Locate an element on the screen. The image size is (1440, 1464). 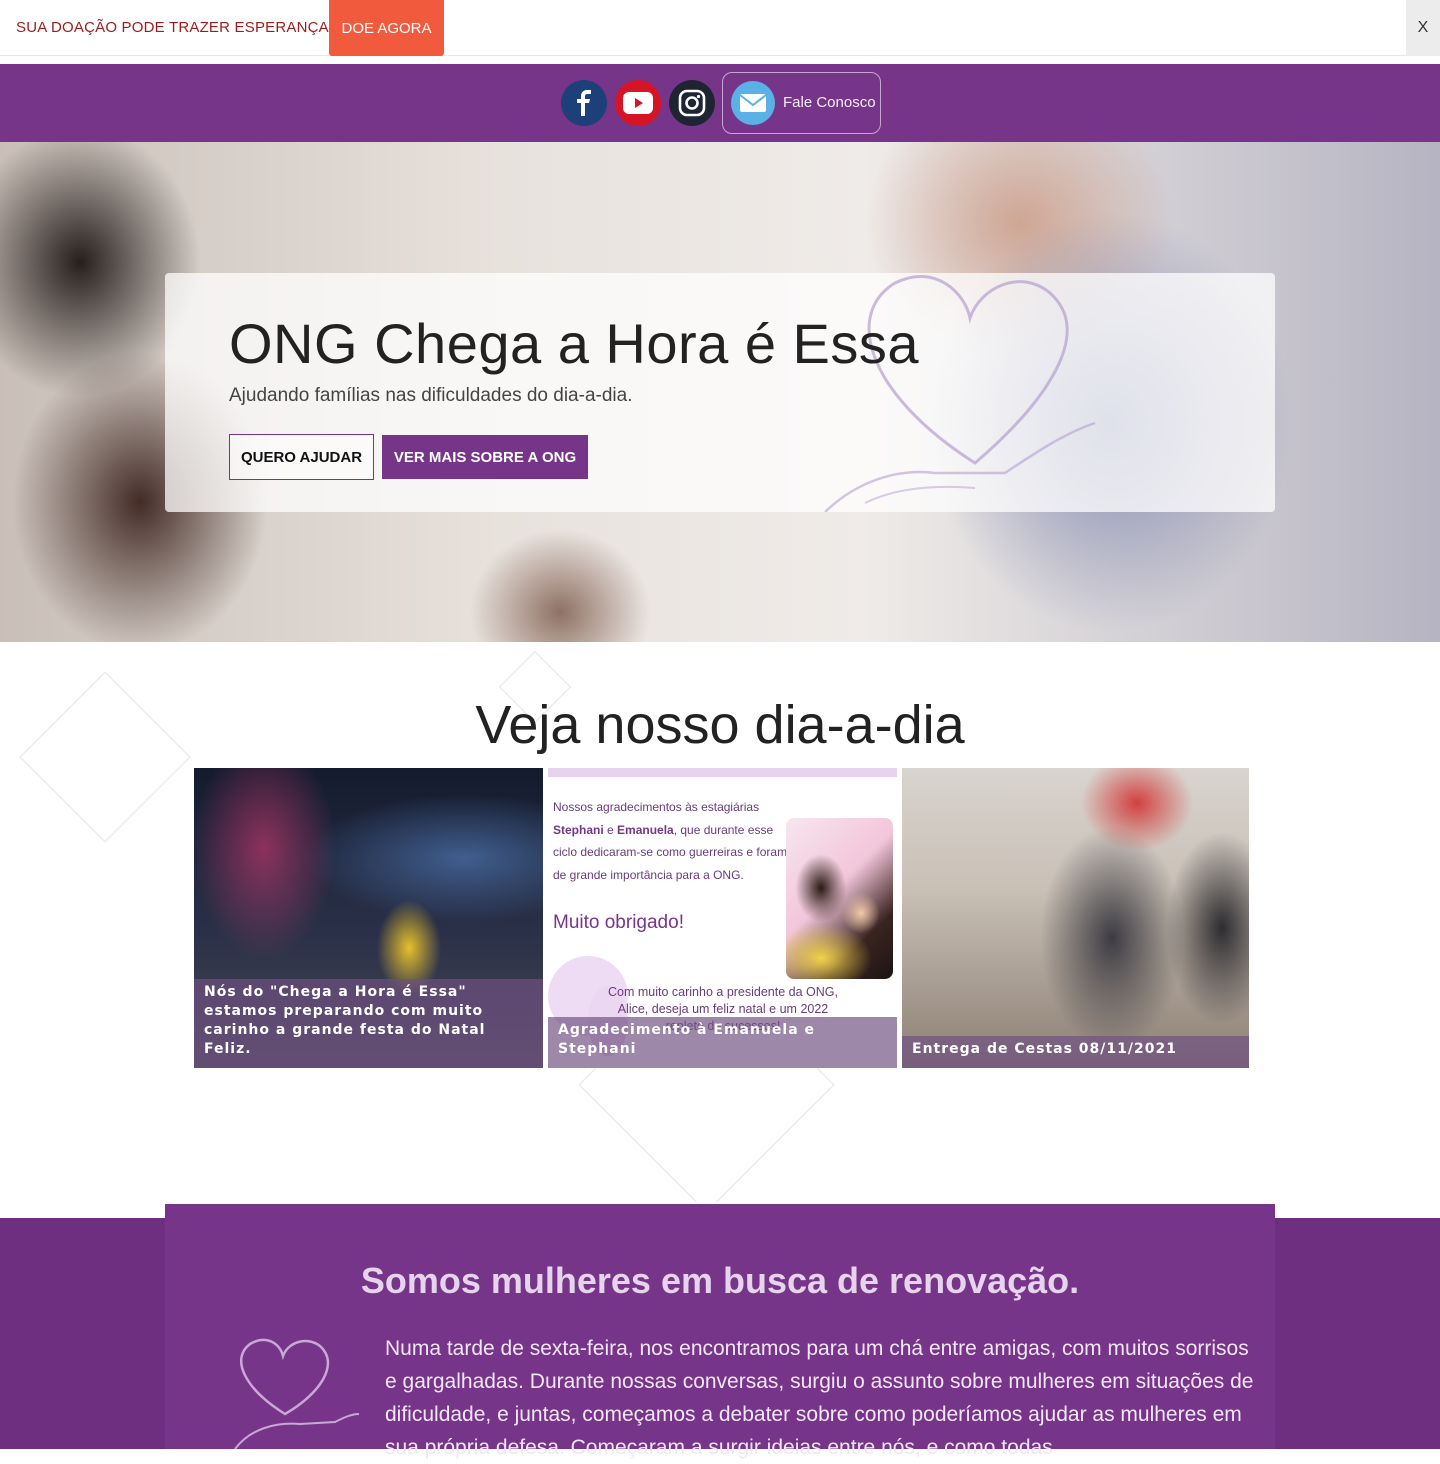
donation-message: SUA DOAÇÃO PODE TRAZER ESPERANÇA. is located at coordinates (175, 27).